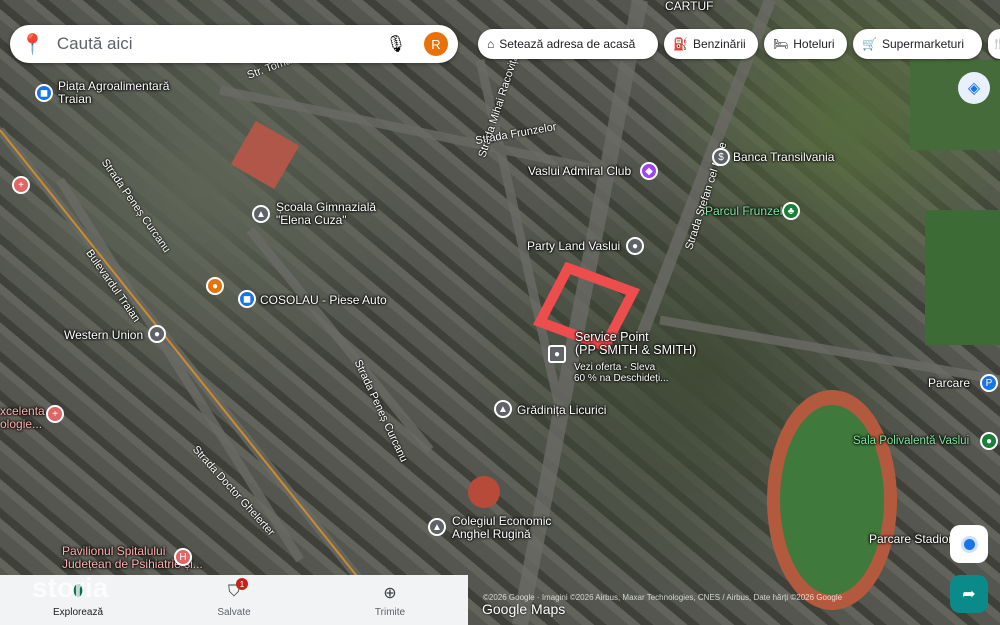 The width and height of the screenshot is (1000, 625). What do you see at coordinates (557, 354) in the screenshot?
I see `service-pin-icon: ●` at bounding box center [557, 354].